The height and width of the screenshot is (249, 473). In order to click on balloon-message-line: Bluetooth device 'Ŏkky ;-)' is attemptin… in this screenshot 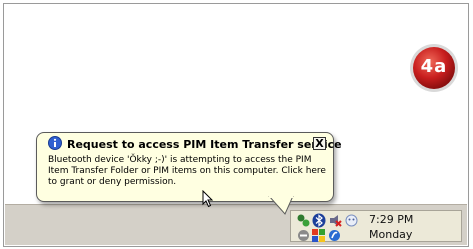, I will do `click(180, 160)`.